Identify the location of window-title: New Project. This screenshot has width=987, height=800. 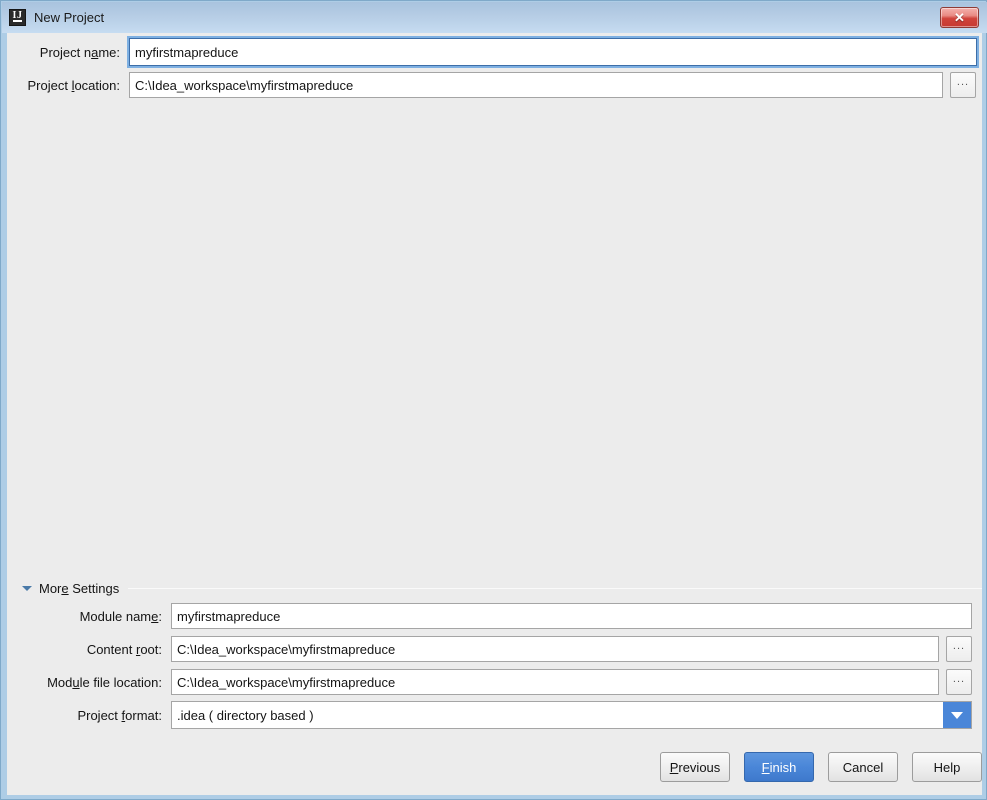
(69, 17).